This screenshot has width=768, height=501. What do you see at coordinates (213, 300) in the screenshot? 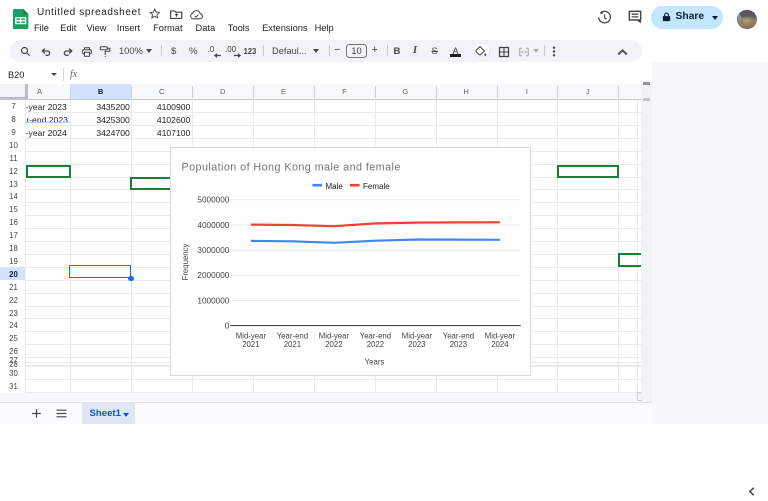
I see `svg-text: 1000000` at bounding box center [213, 300].